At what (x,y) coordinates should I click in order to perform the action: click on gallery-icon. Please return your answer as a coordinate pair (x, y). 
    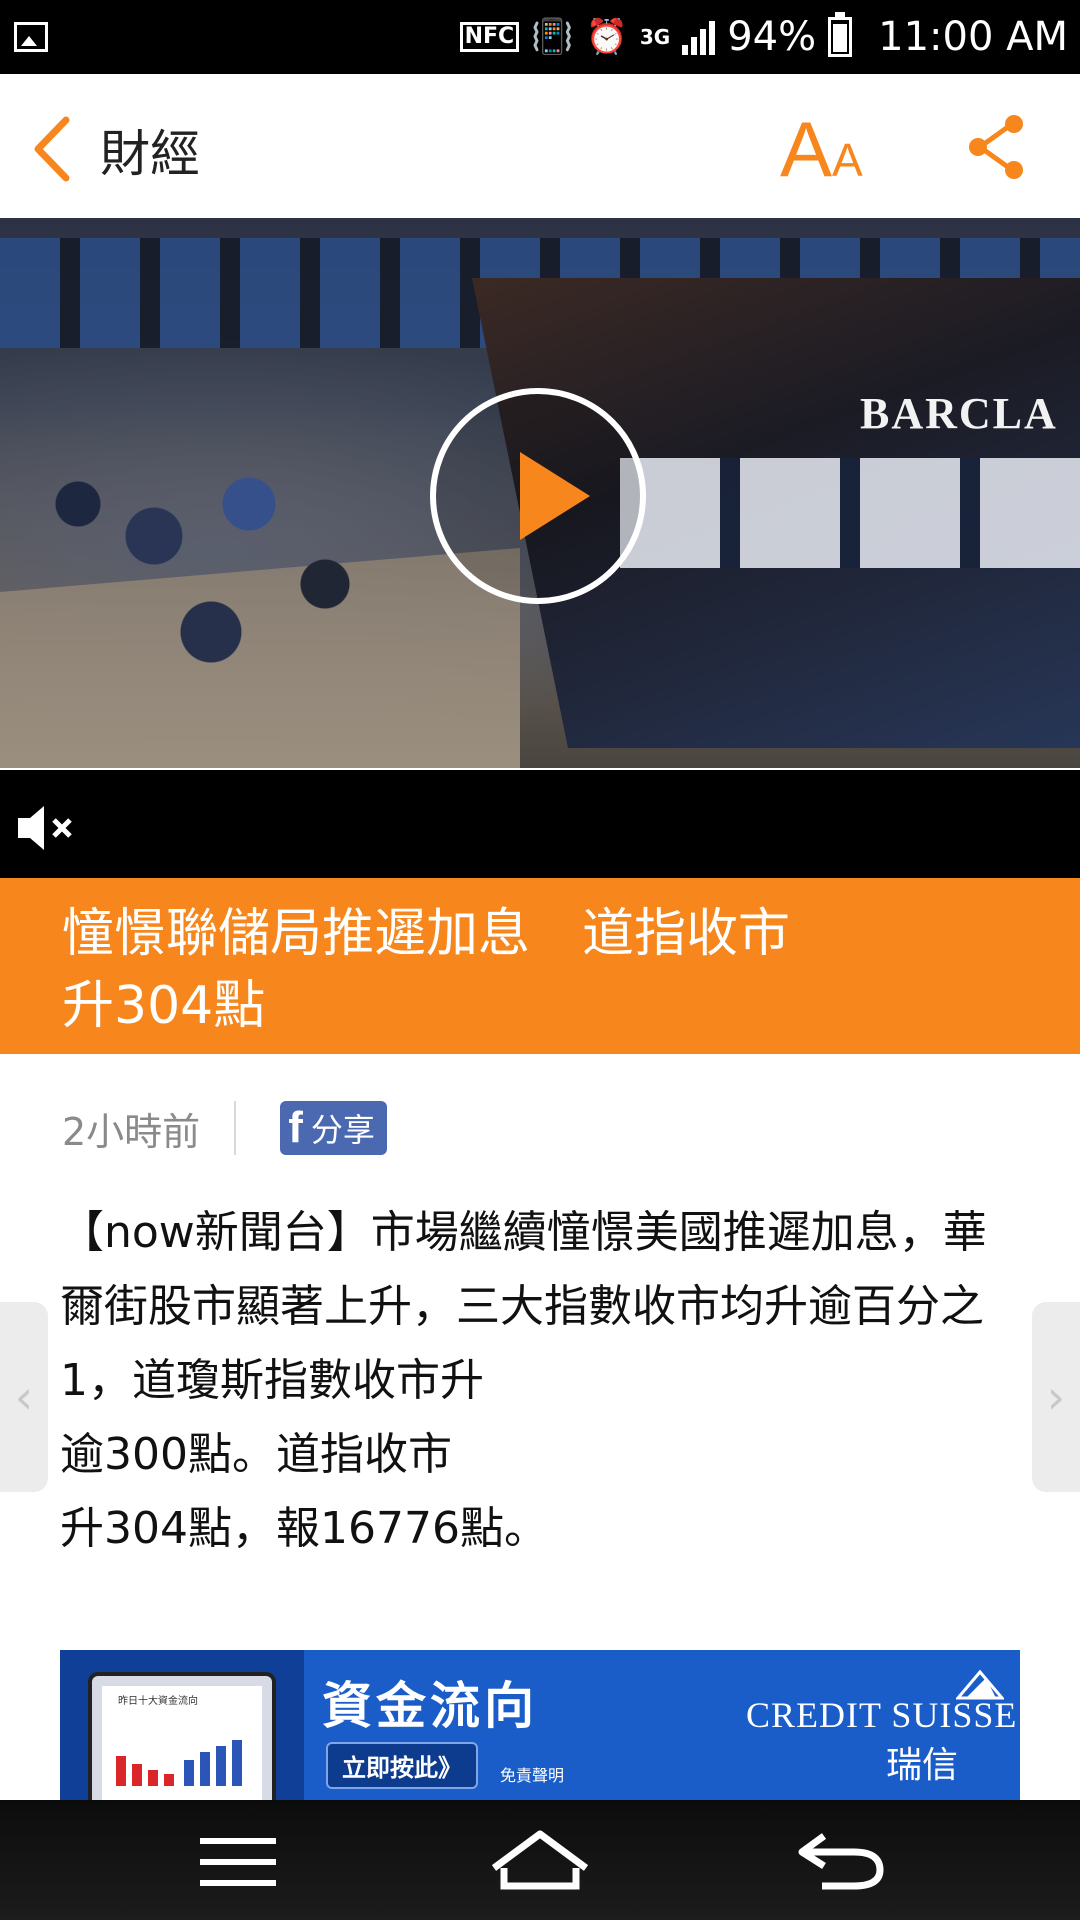
    Looking at the image, I should click on (31, 37).